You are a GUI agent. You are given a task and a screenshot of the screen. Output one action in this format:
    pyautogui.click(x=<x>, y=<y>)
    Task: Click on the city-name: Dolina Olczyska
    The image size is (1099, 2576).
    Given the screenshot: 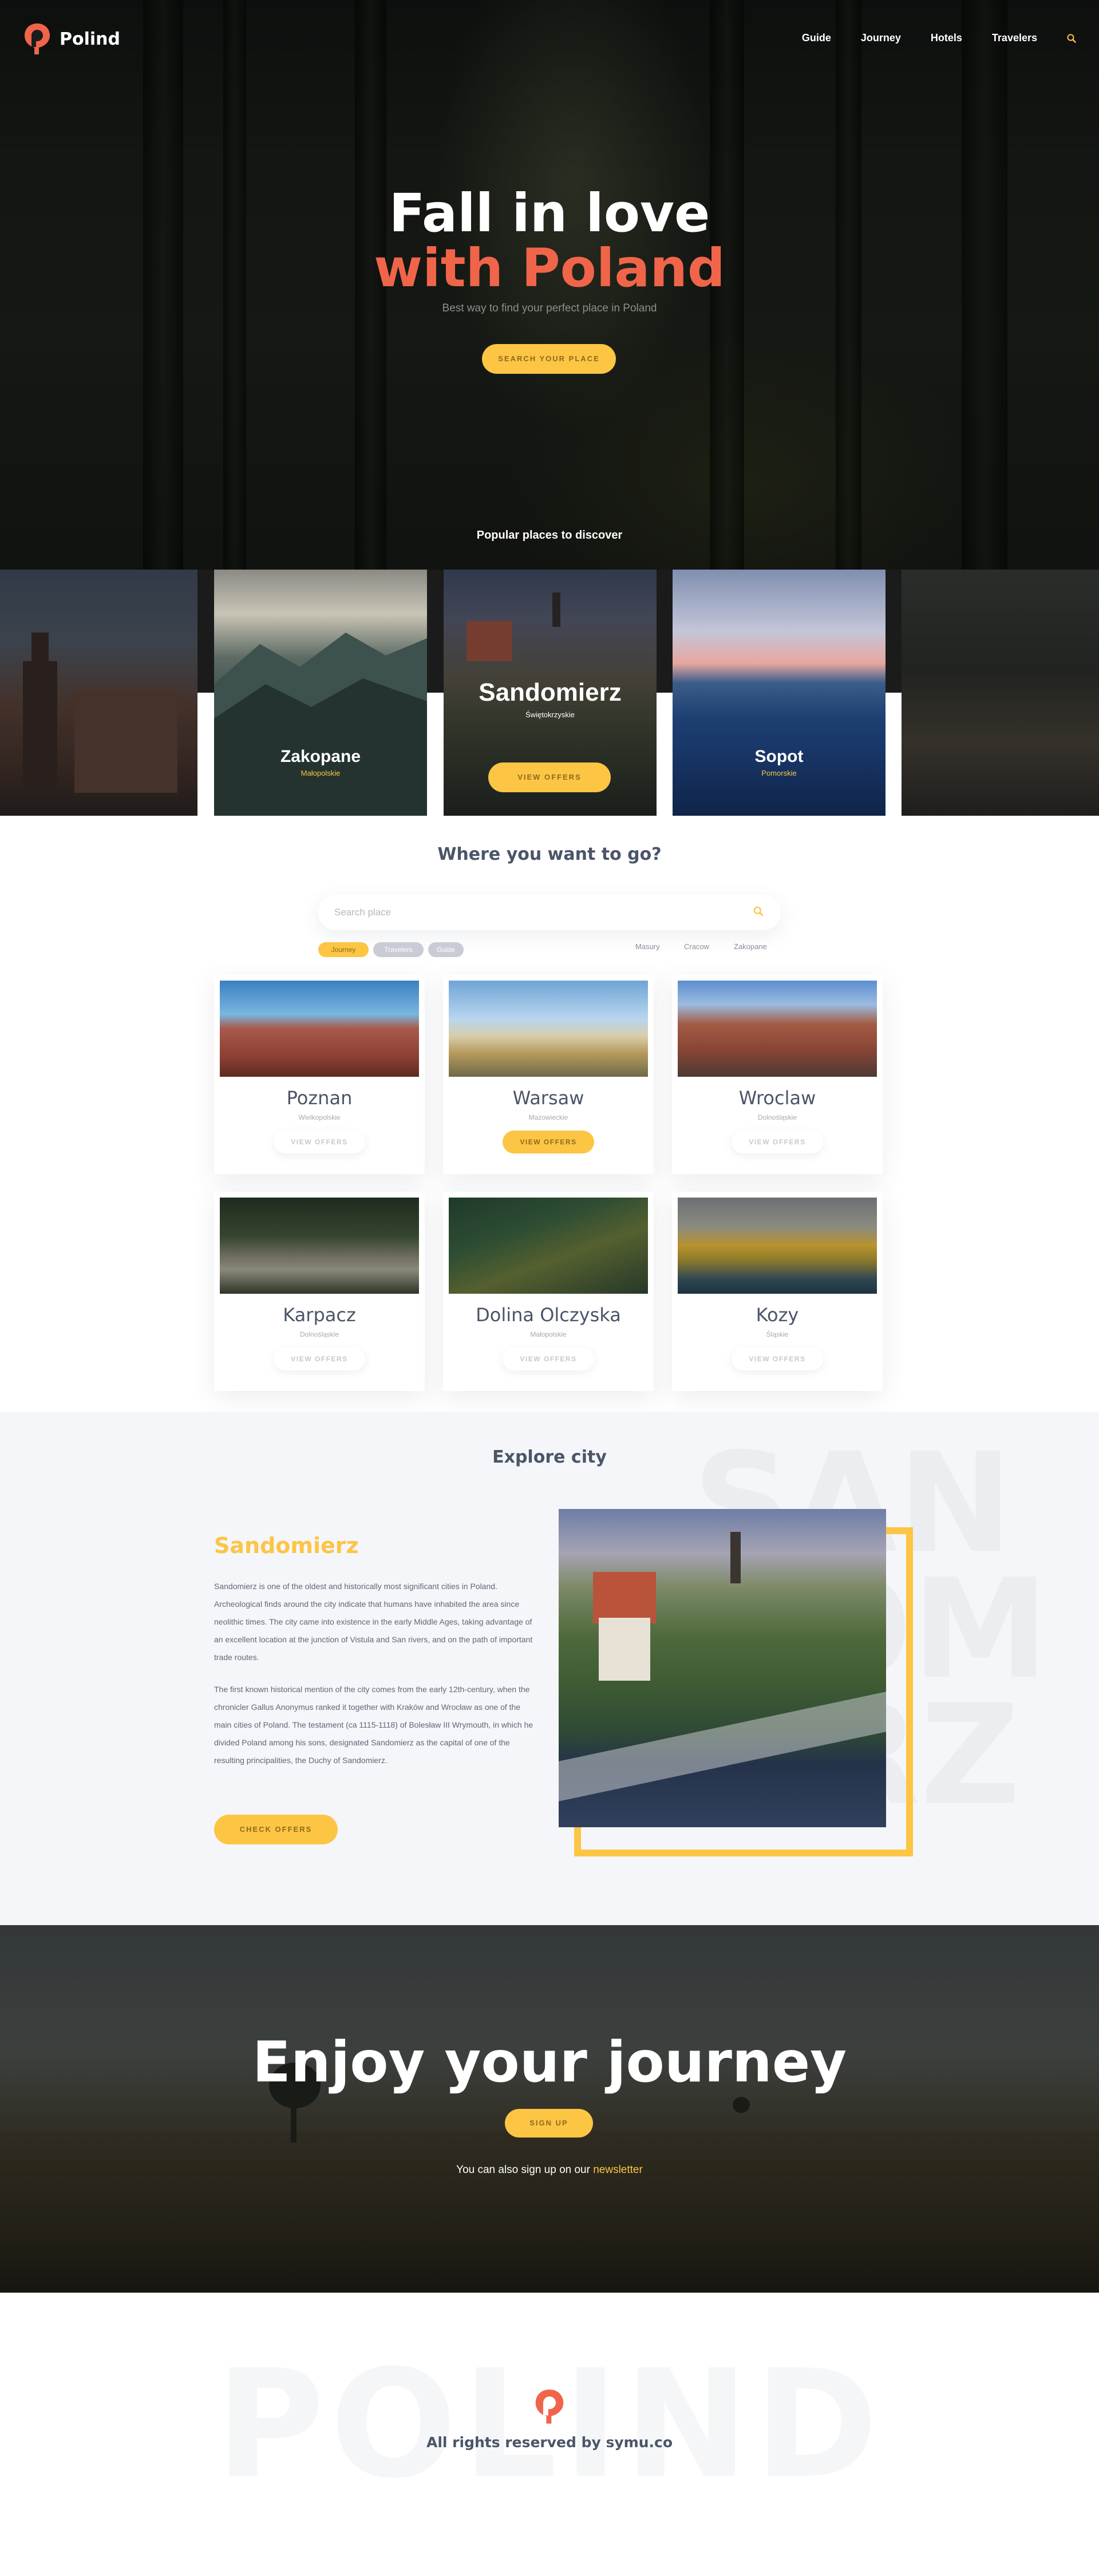 What is the action you would take?
    pyautogui.click(x=548, y=1315)
    